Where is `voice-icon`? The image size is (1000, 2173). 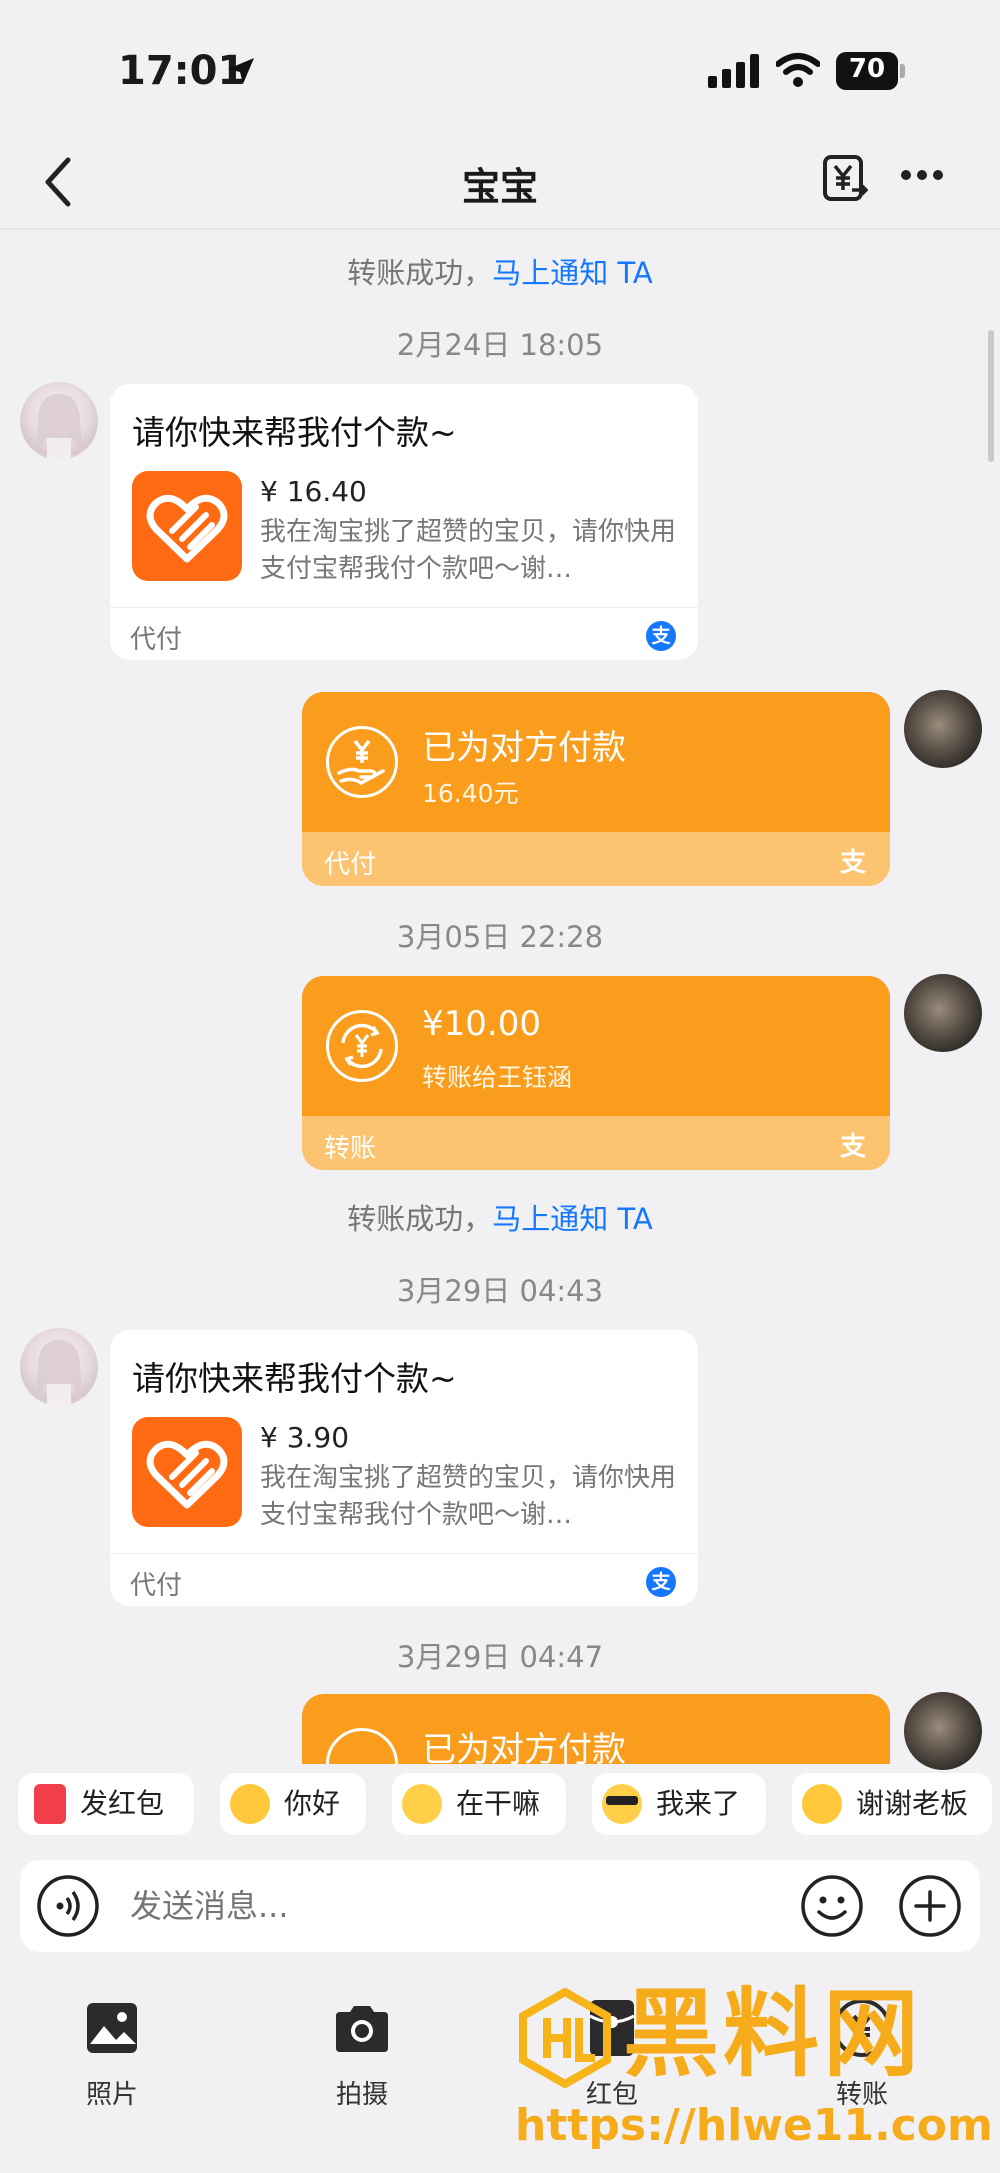 voice-icon is located at coordinates (68, 1906).